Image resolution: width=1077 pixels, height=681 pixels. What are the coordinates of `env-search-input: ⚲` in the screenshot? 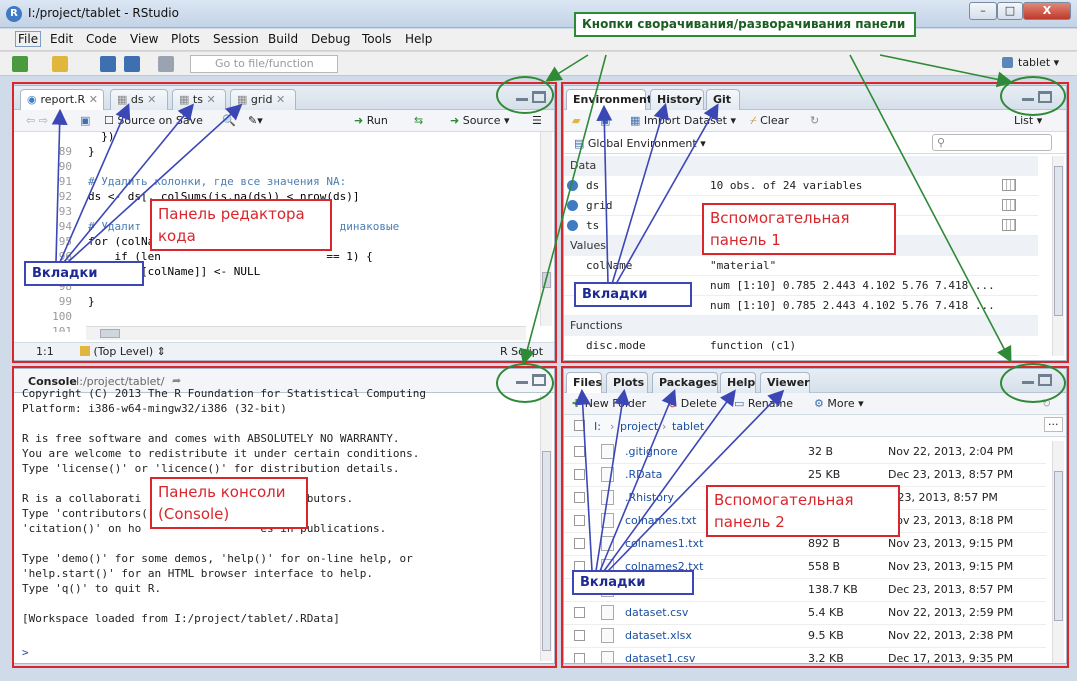 It's located at (992, 142).